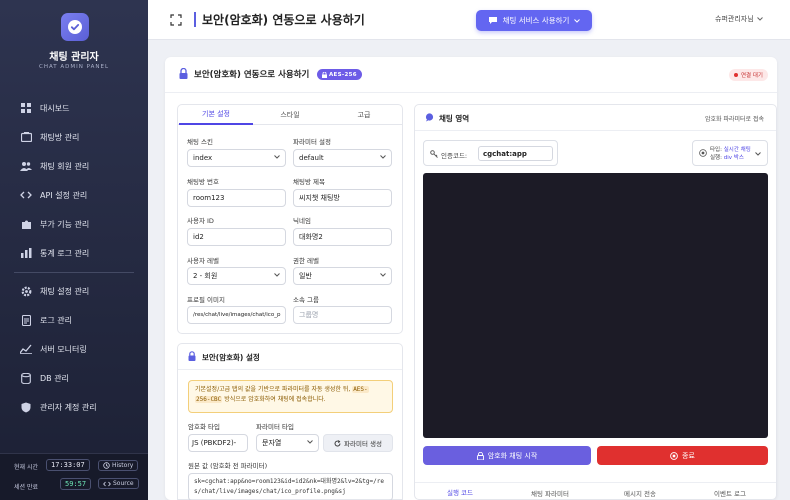  What do you see at coordinates (358, 443) in the screenshot?
I see `generate-params-button: 파라미터 생성` at bounding box center [358, 443].